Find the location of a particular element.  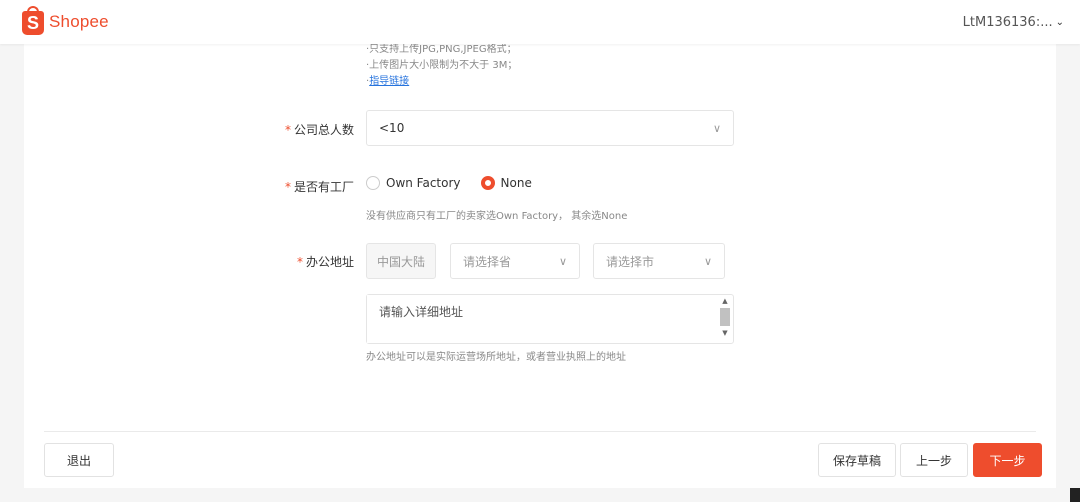

radio-none: None is located at coordinates (506, 183).